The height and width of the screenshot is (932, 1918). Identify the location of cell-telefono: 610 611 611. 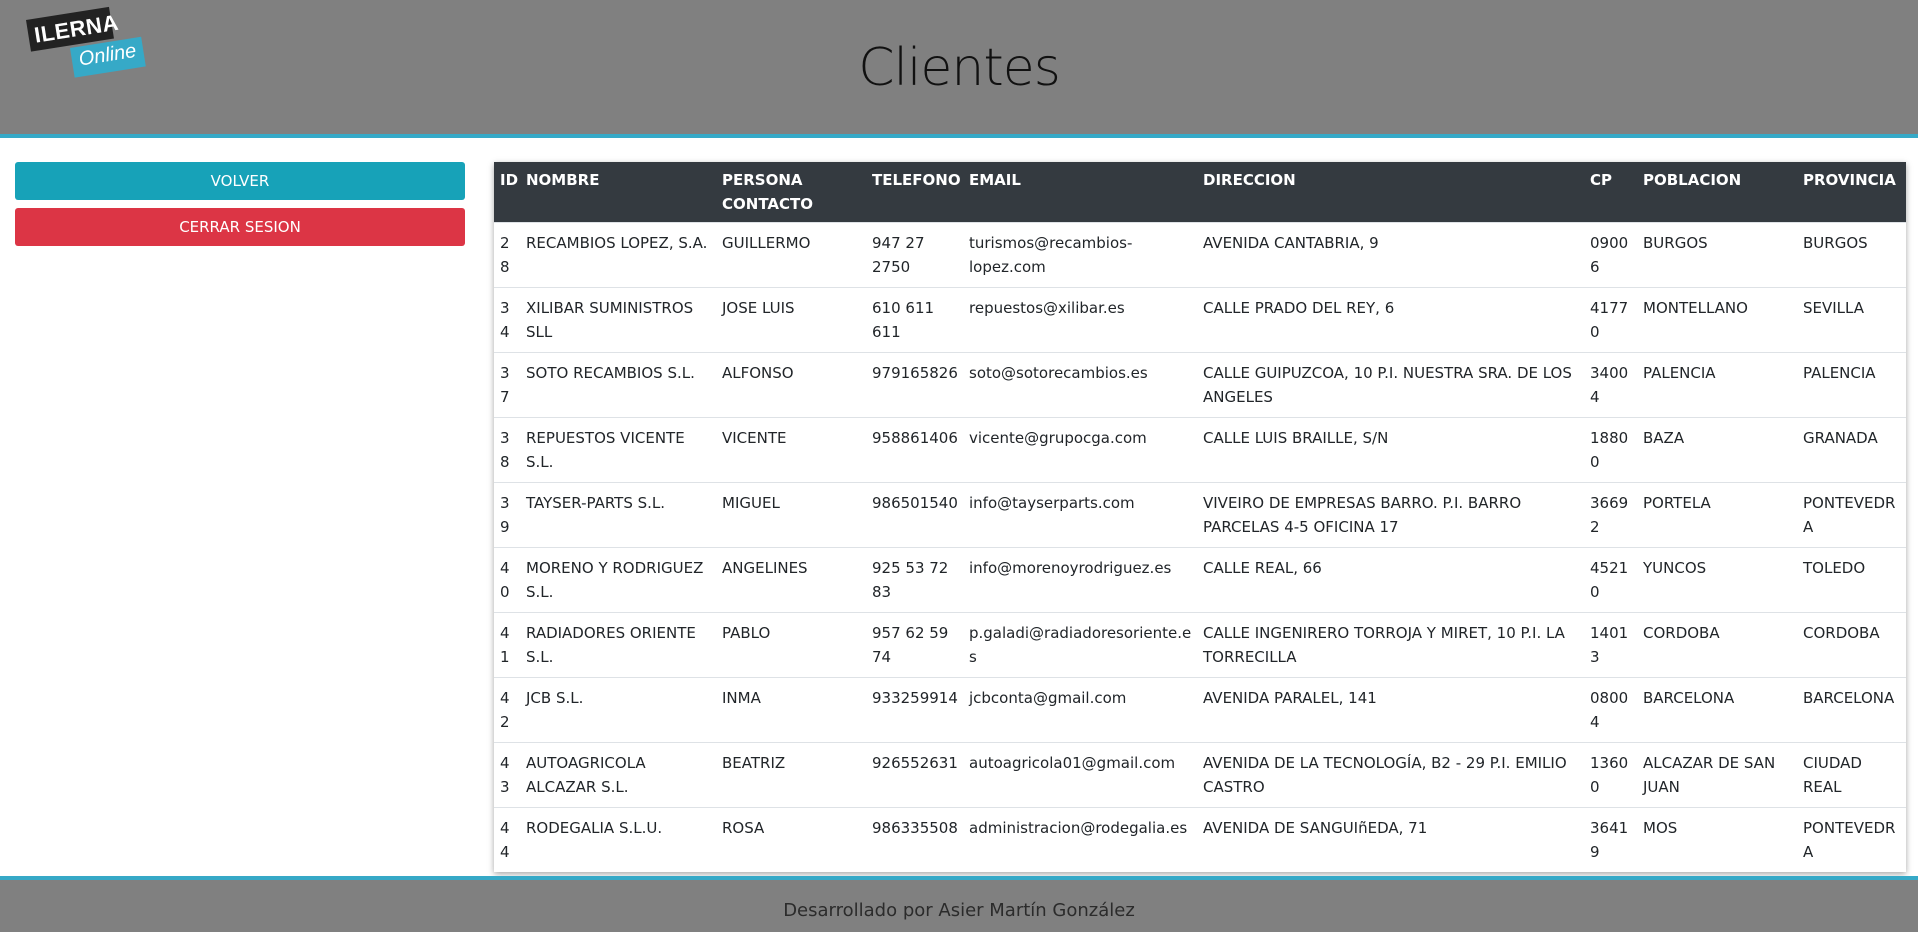
(914, 320).